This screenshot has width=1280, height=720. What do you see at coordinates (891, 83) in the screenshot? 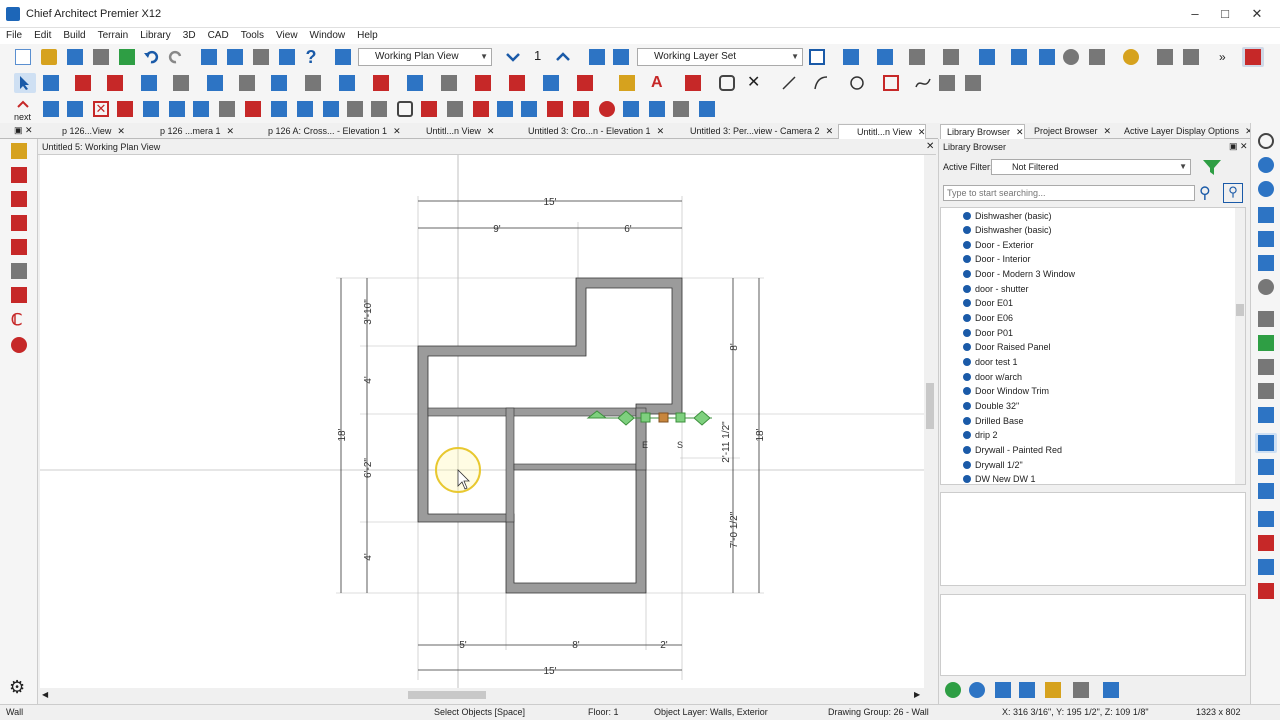
I see `box-tool-icon` at bounding box center [891, 83].